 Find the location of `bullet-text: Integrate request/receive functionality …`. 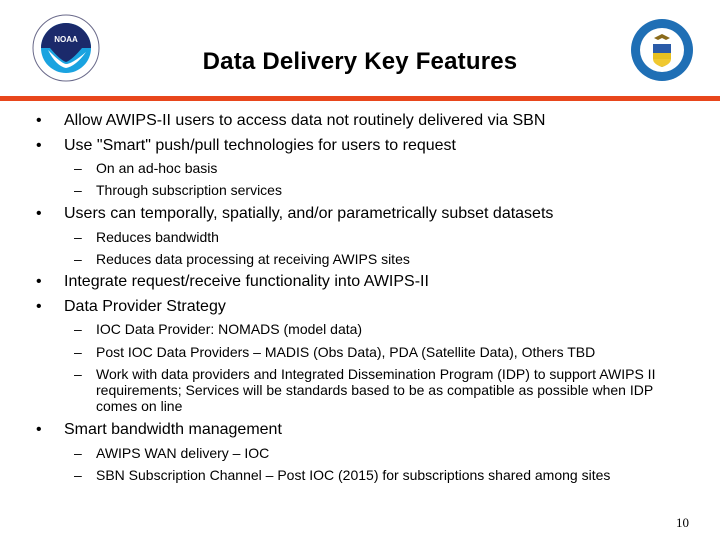

bullet-text: Integrate request/receive functionality … is located at coordinates (246, 281).